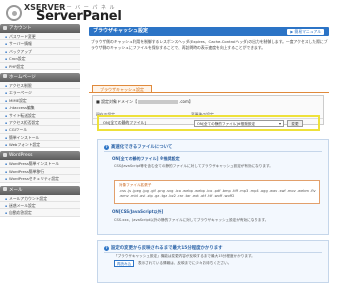 The height and width of the screenshot is (283, 350). What do you see at coordinates (146, 158) in the screenshot?
I see `on-all-heading: ON[全ての静的ファイル] ※推奨設定` at bounding box center [146, 158].